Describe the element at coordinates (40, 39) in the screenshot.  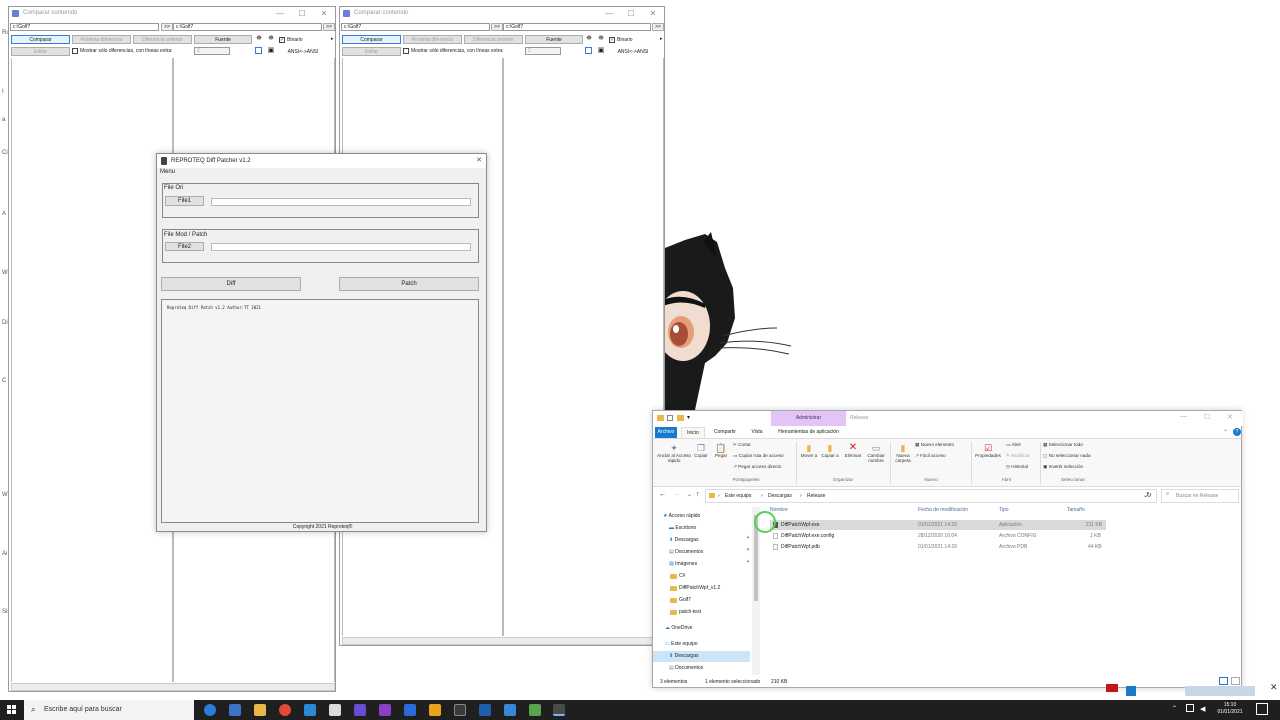
I see `compare-button: Comparar` at that location.